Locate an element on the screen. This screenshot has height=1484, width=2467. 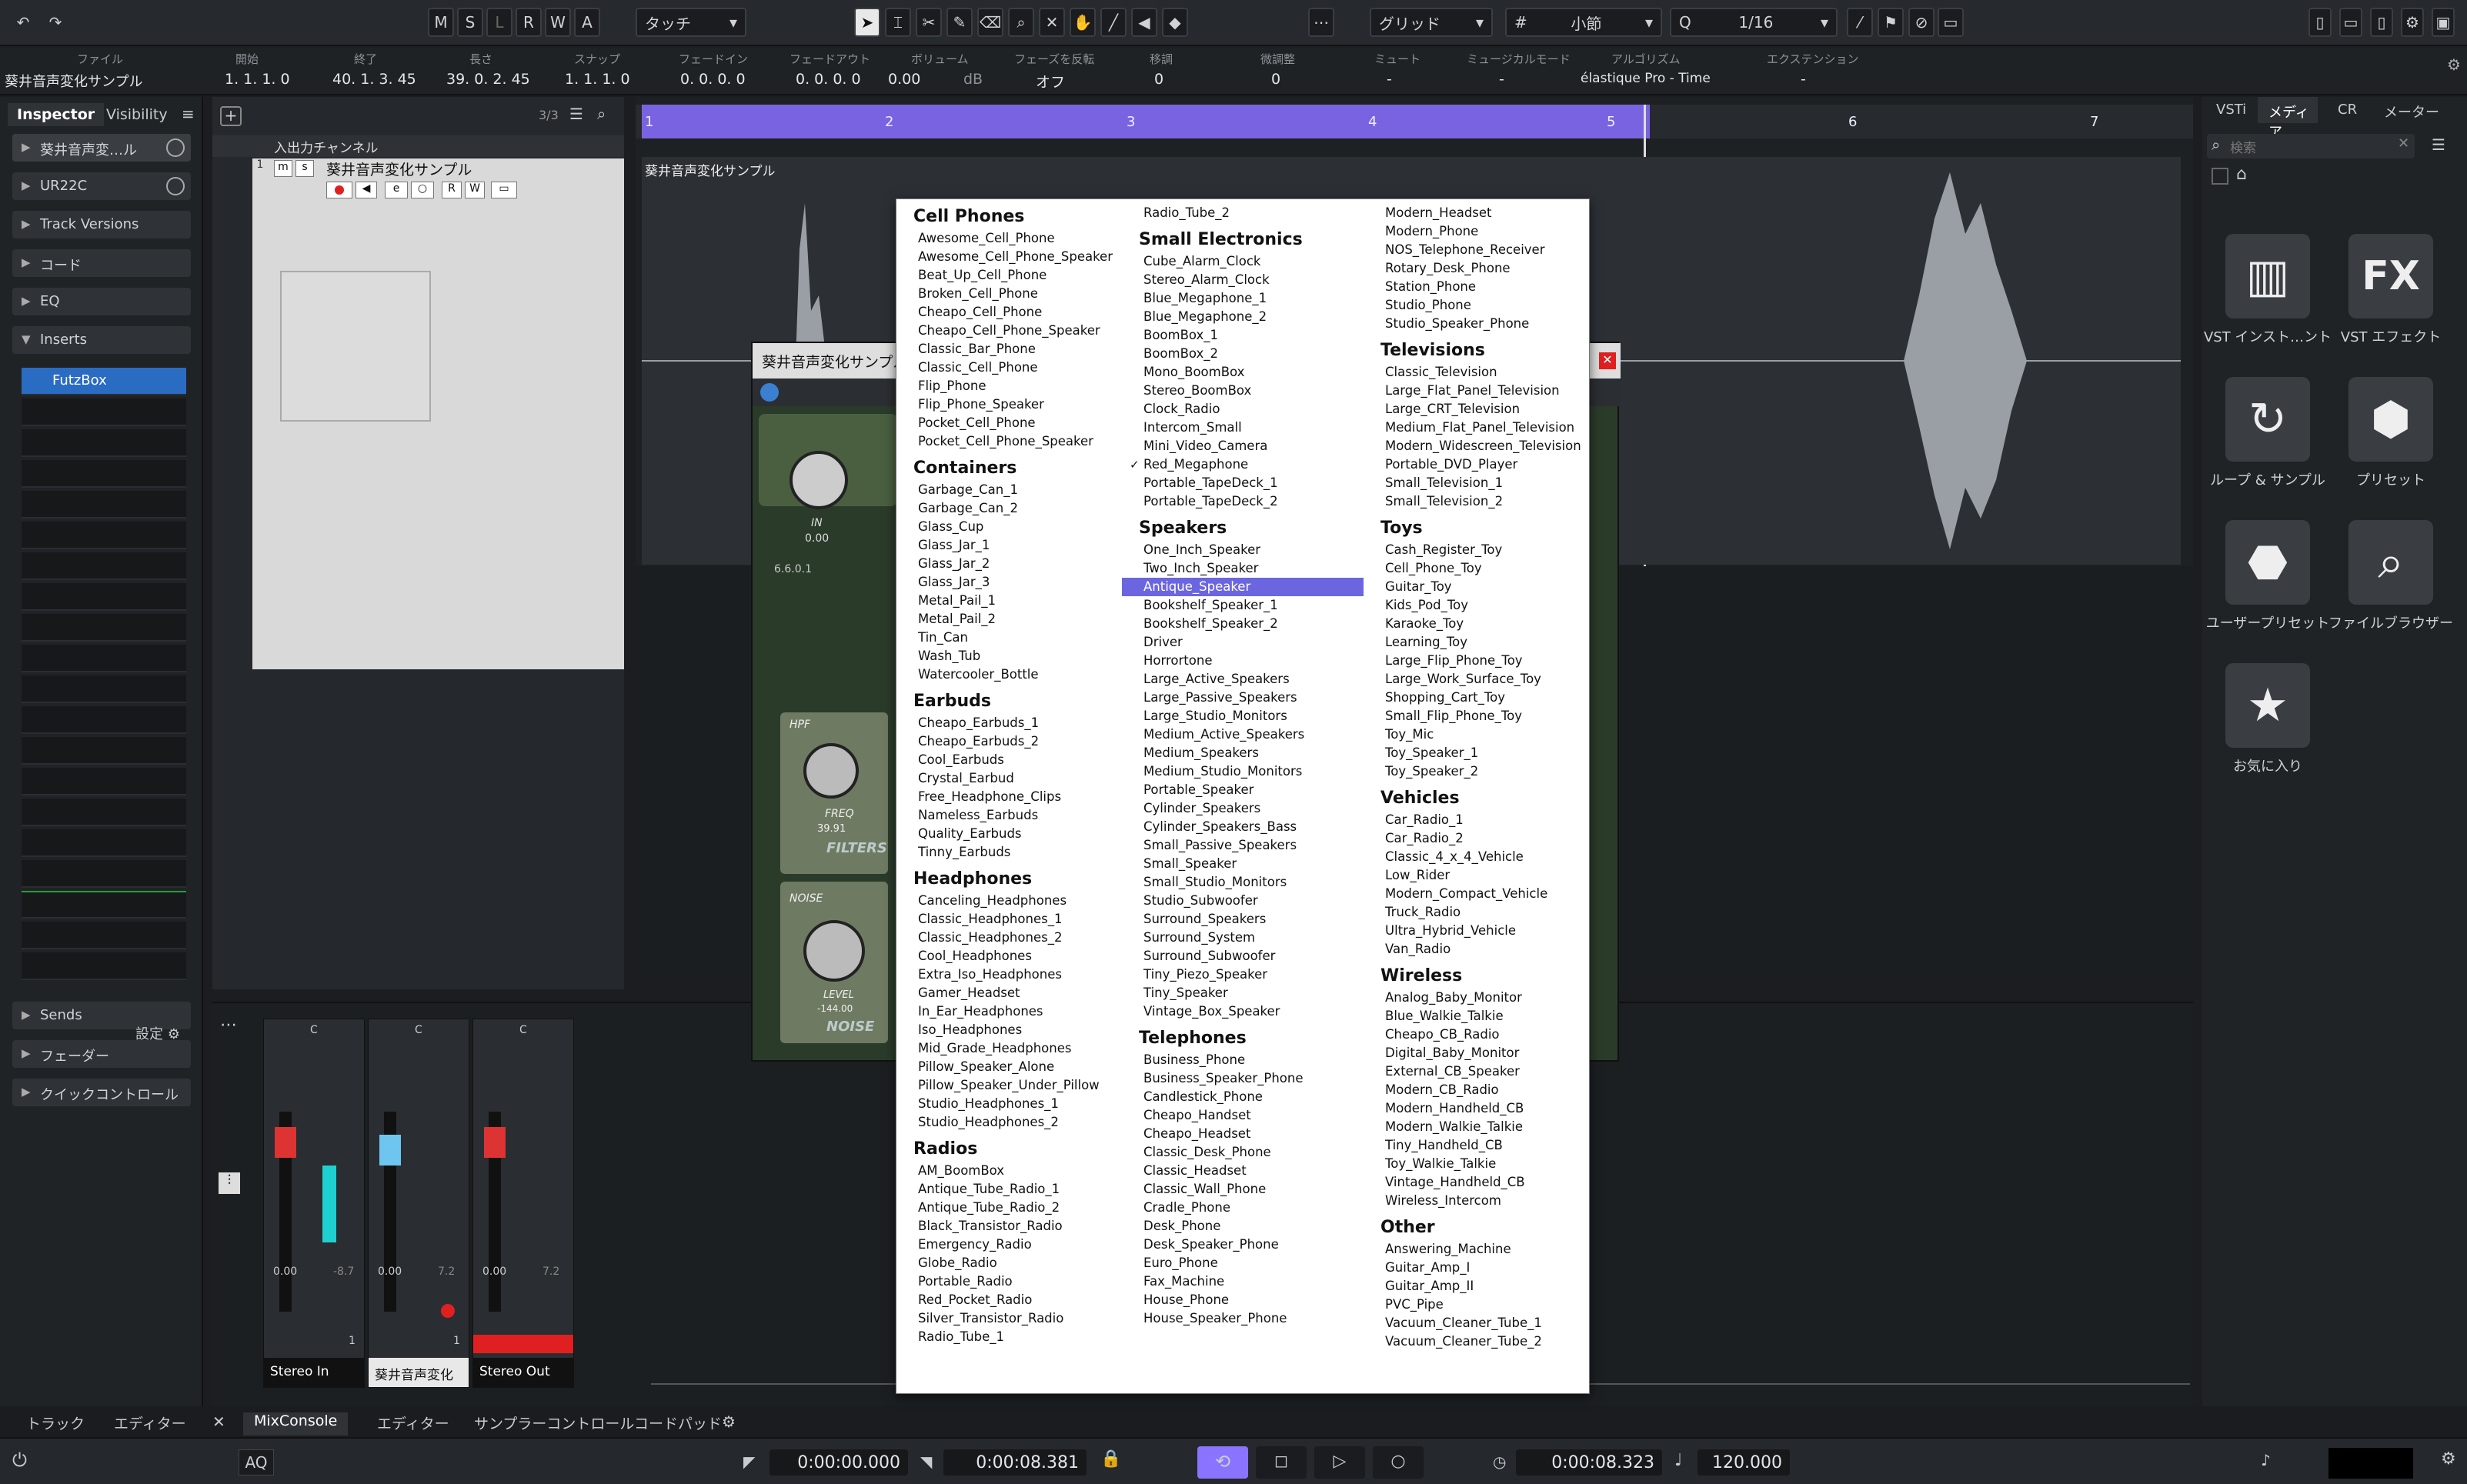
fader-view-icon: ⫶ is located at coordinates (229, 1183).